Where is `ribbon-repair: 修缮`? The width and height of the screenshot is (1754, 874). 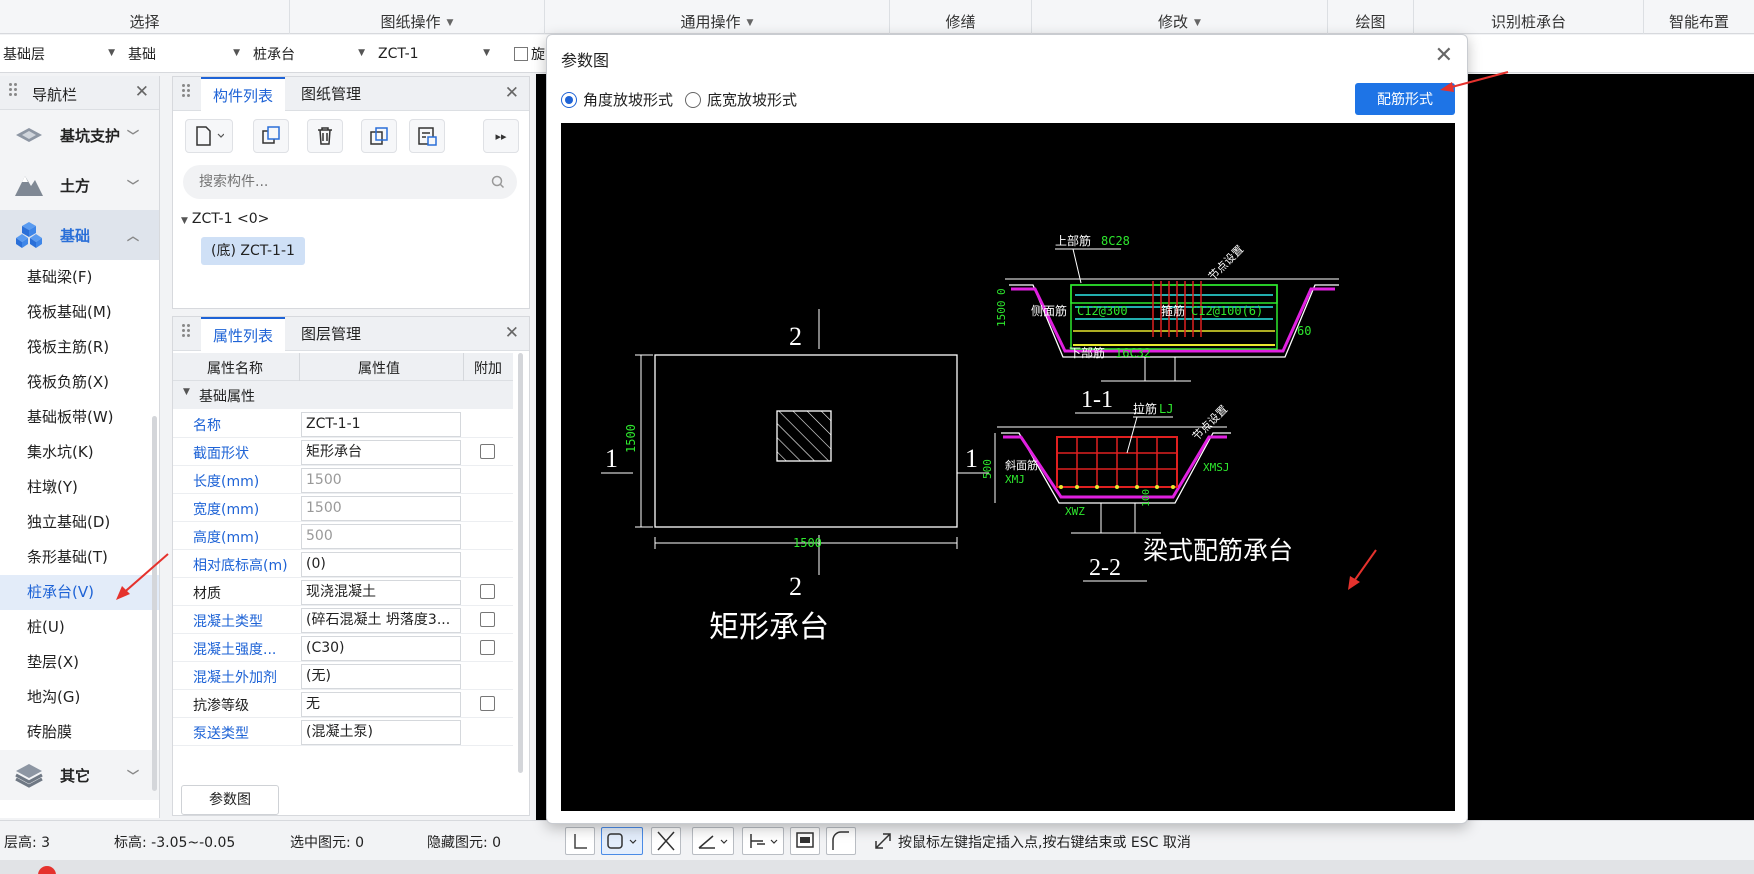 ribbon-repair: 修缮 is located at coordinates (961, 17).